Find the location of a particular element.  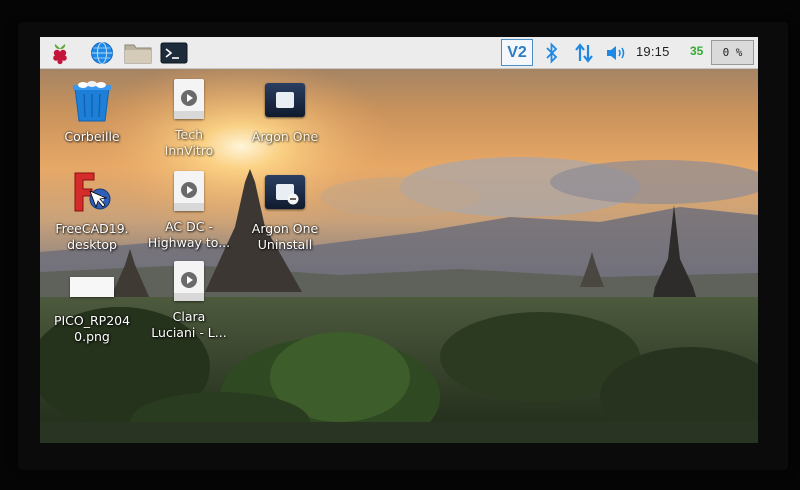

desktop-icon-trash: Corbeille is located at coordinates (92, 112).